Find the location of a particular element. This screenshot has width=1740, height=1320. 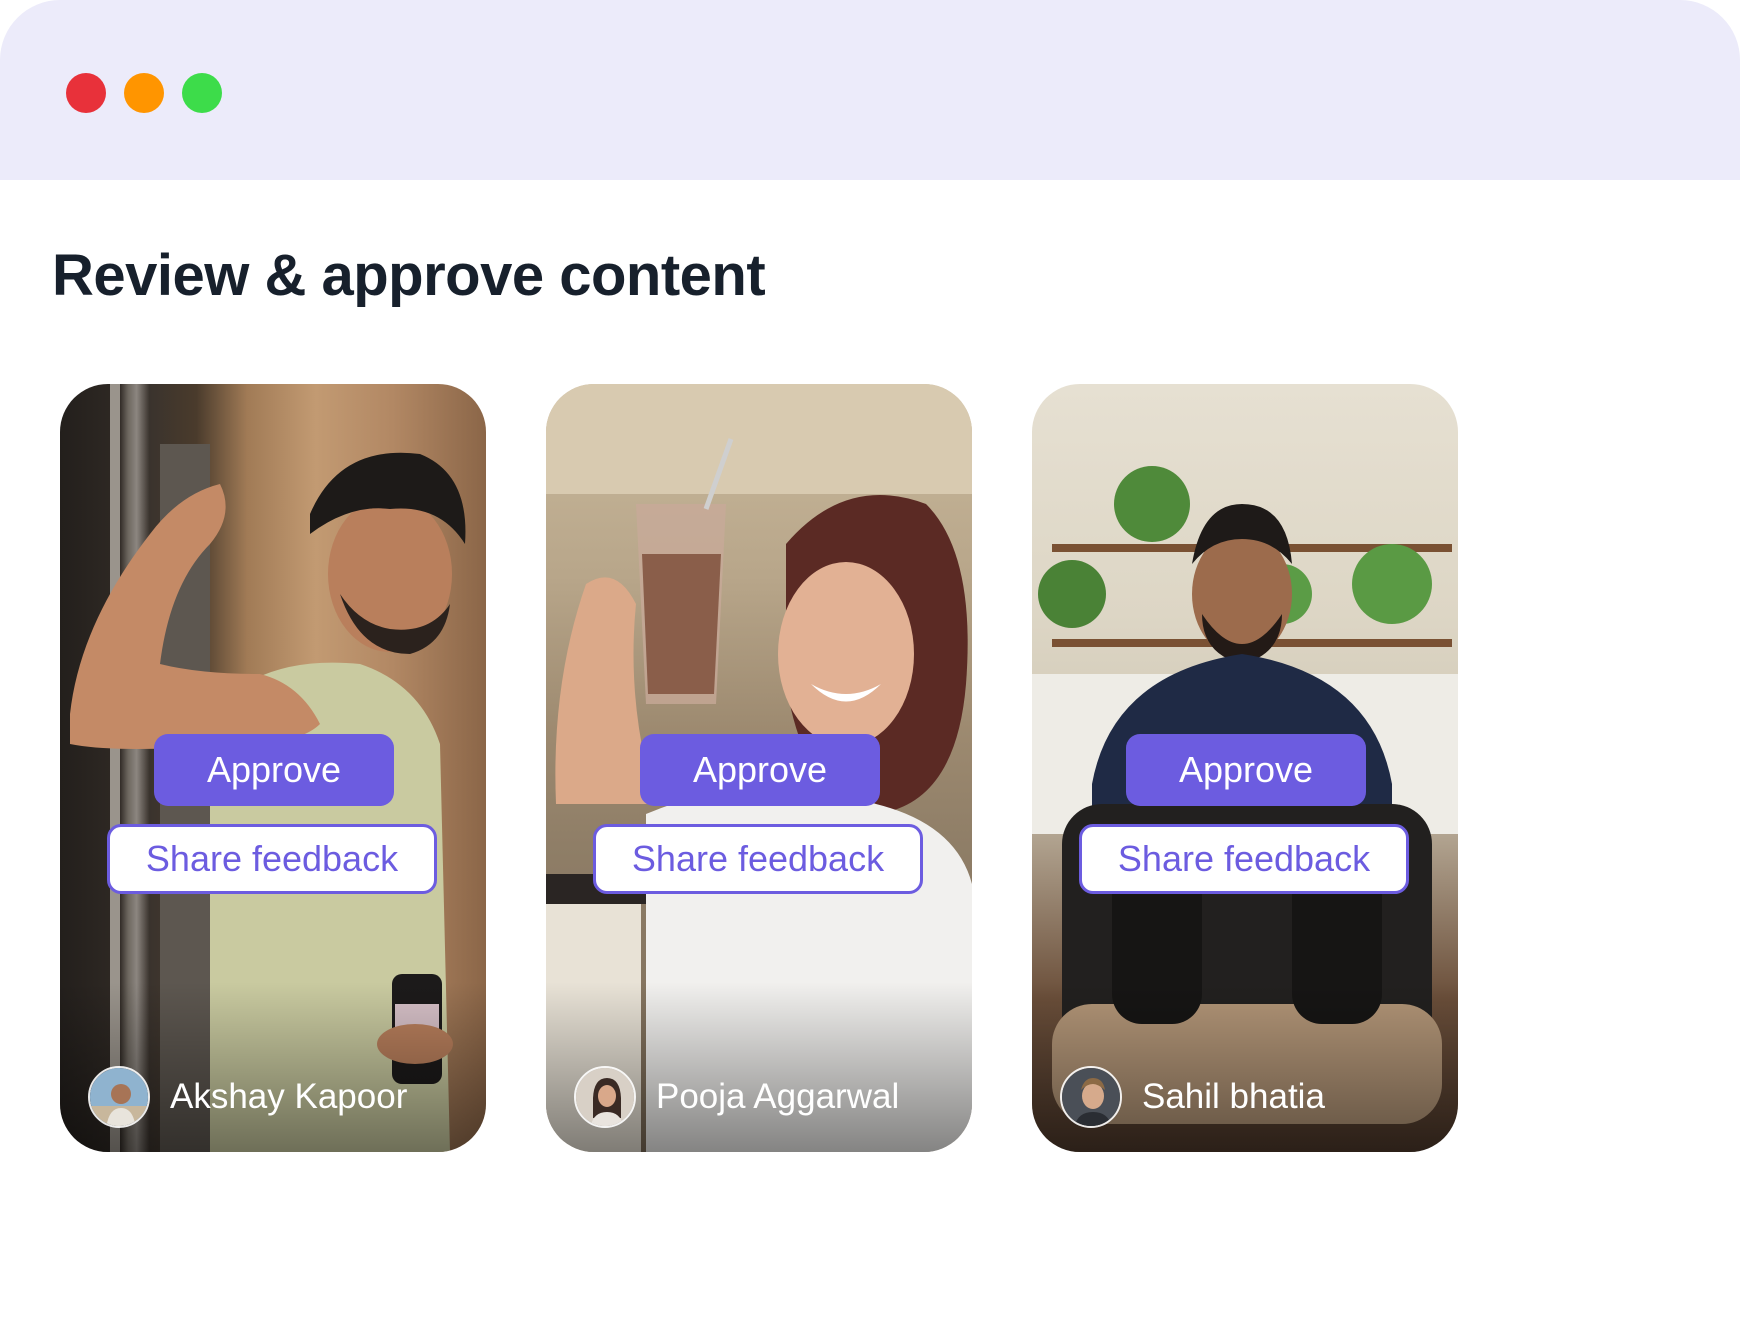

minimize-window-button is located at coordinates (144, 93).